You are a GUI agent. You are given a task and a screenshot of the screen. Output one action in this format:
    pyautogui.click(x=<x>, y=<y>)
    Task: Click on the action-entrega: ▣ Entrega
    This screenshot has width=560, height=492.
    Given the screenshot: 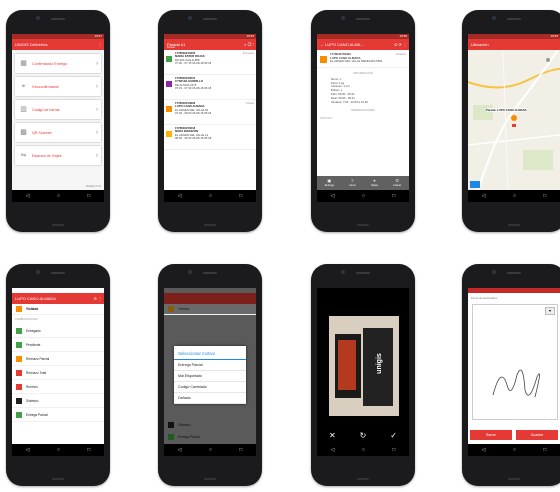 What is the action you would take?
    pyautogui.click(x=329, y=182)
    